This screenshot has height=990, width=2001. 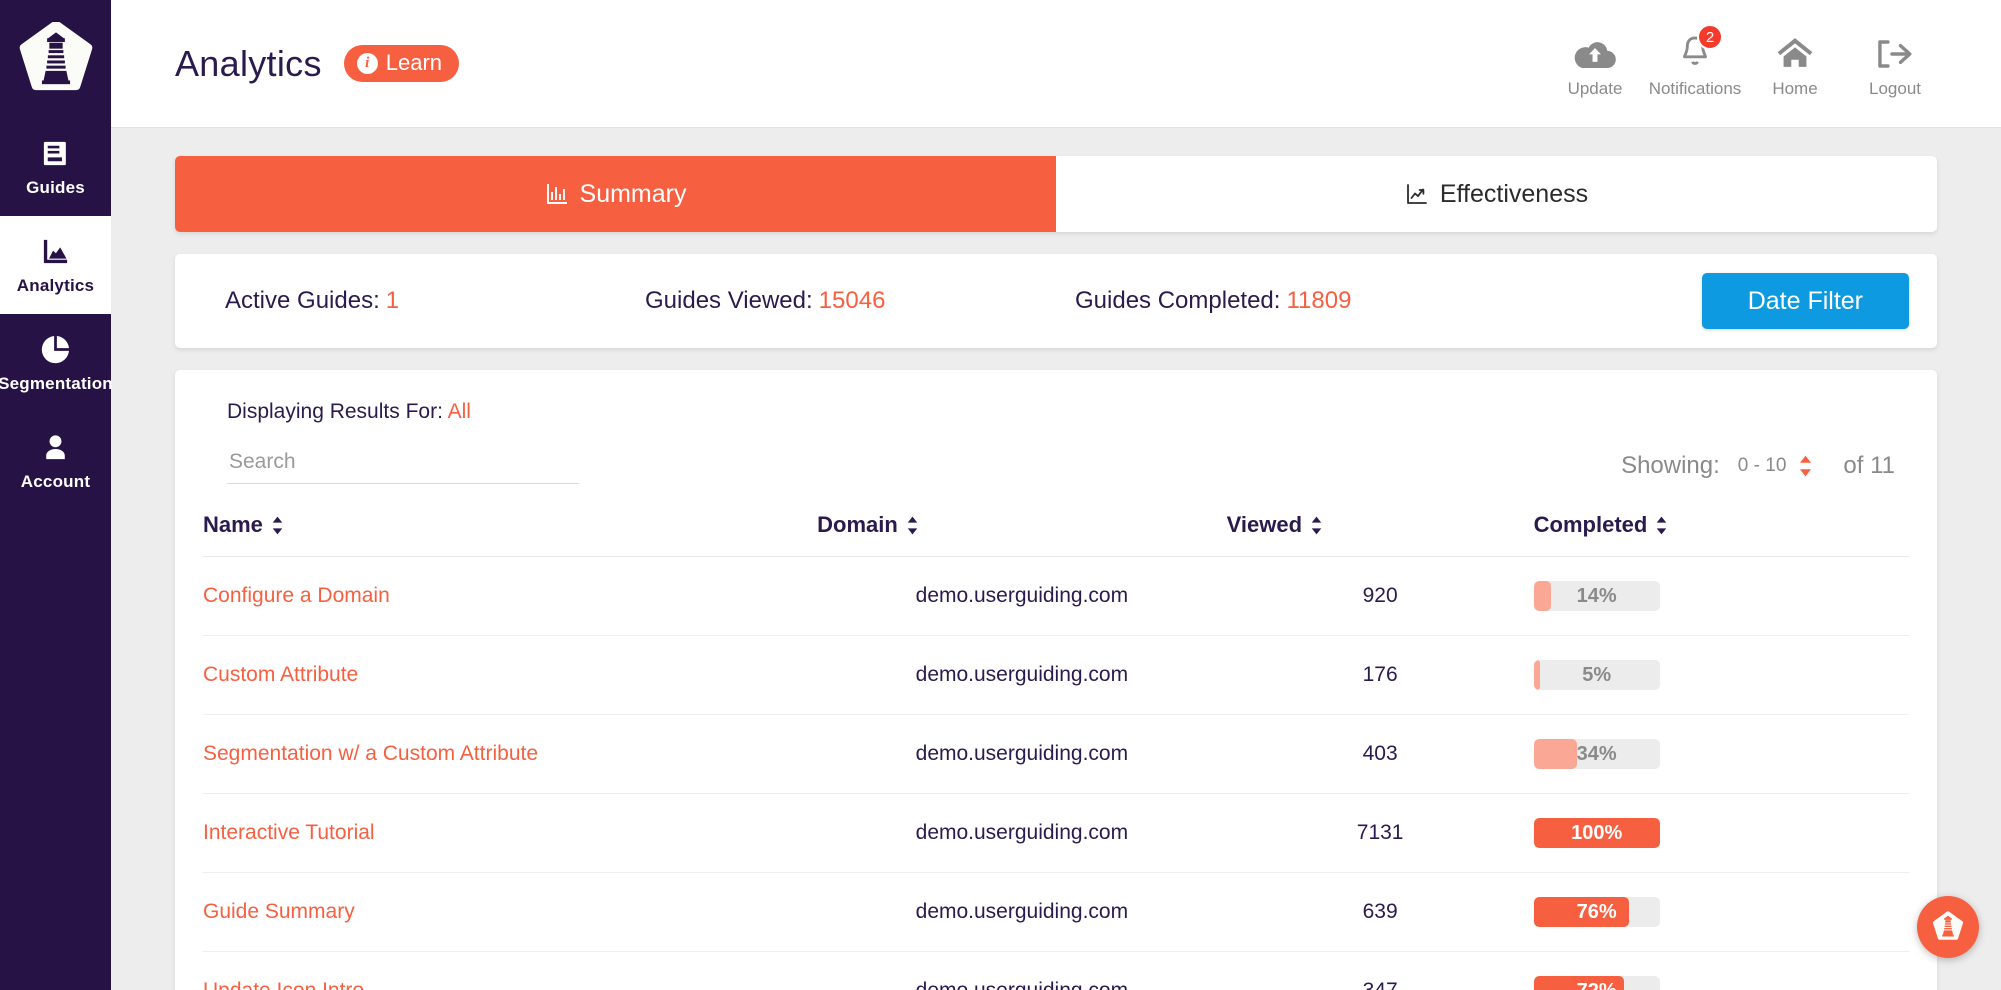 I want to click on cell-viewed: 639, so click(x=1380, y=912).